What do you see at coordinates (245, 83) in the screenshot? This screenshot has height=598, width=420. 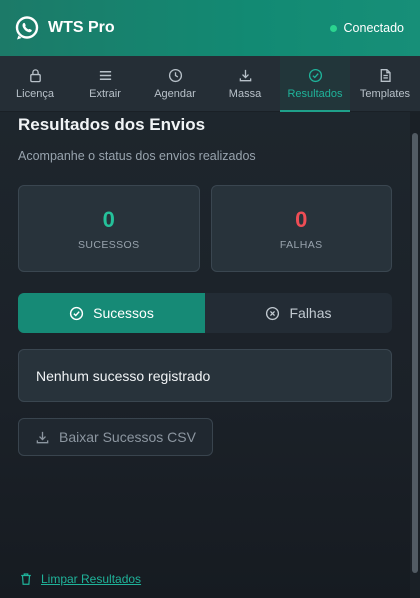 I see `tab-massa: Massa` at bounding box center [245, 83].